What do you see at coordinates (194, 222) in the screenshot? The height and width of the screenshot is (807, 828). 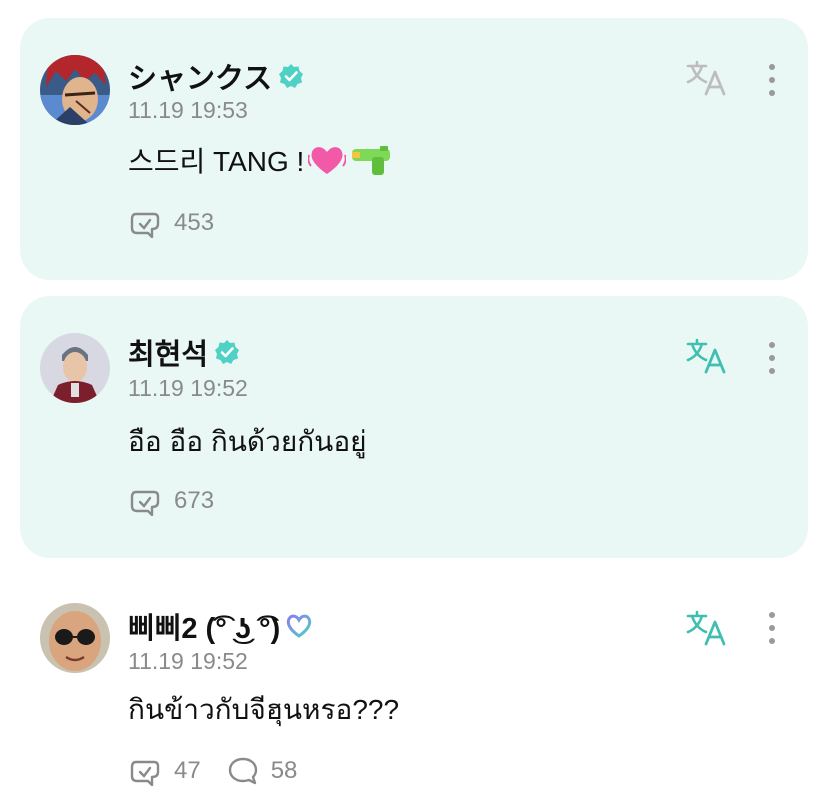 I see `repost-count: 453` at bounding box center [194, 222].